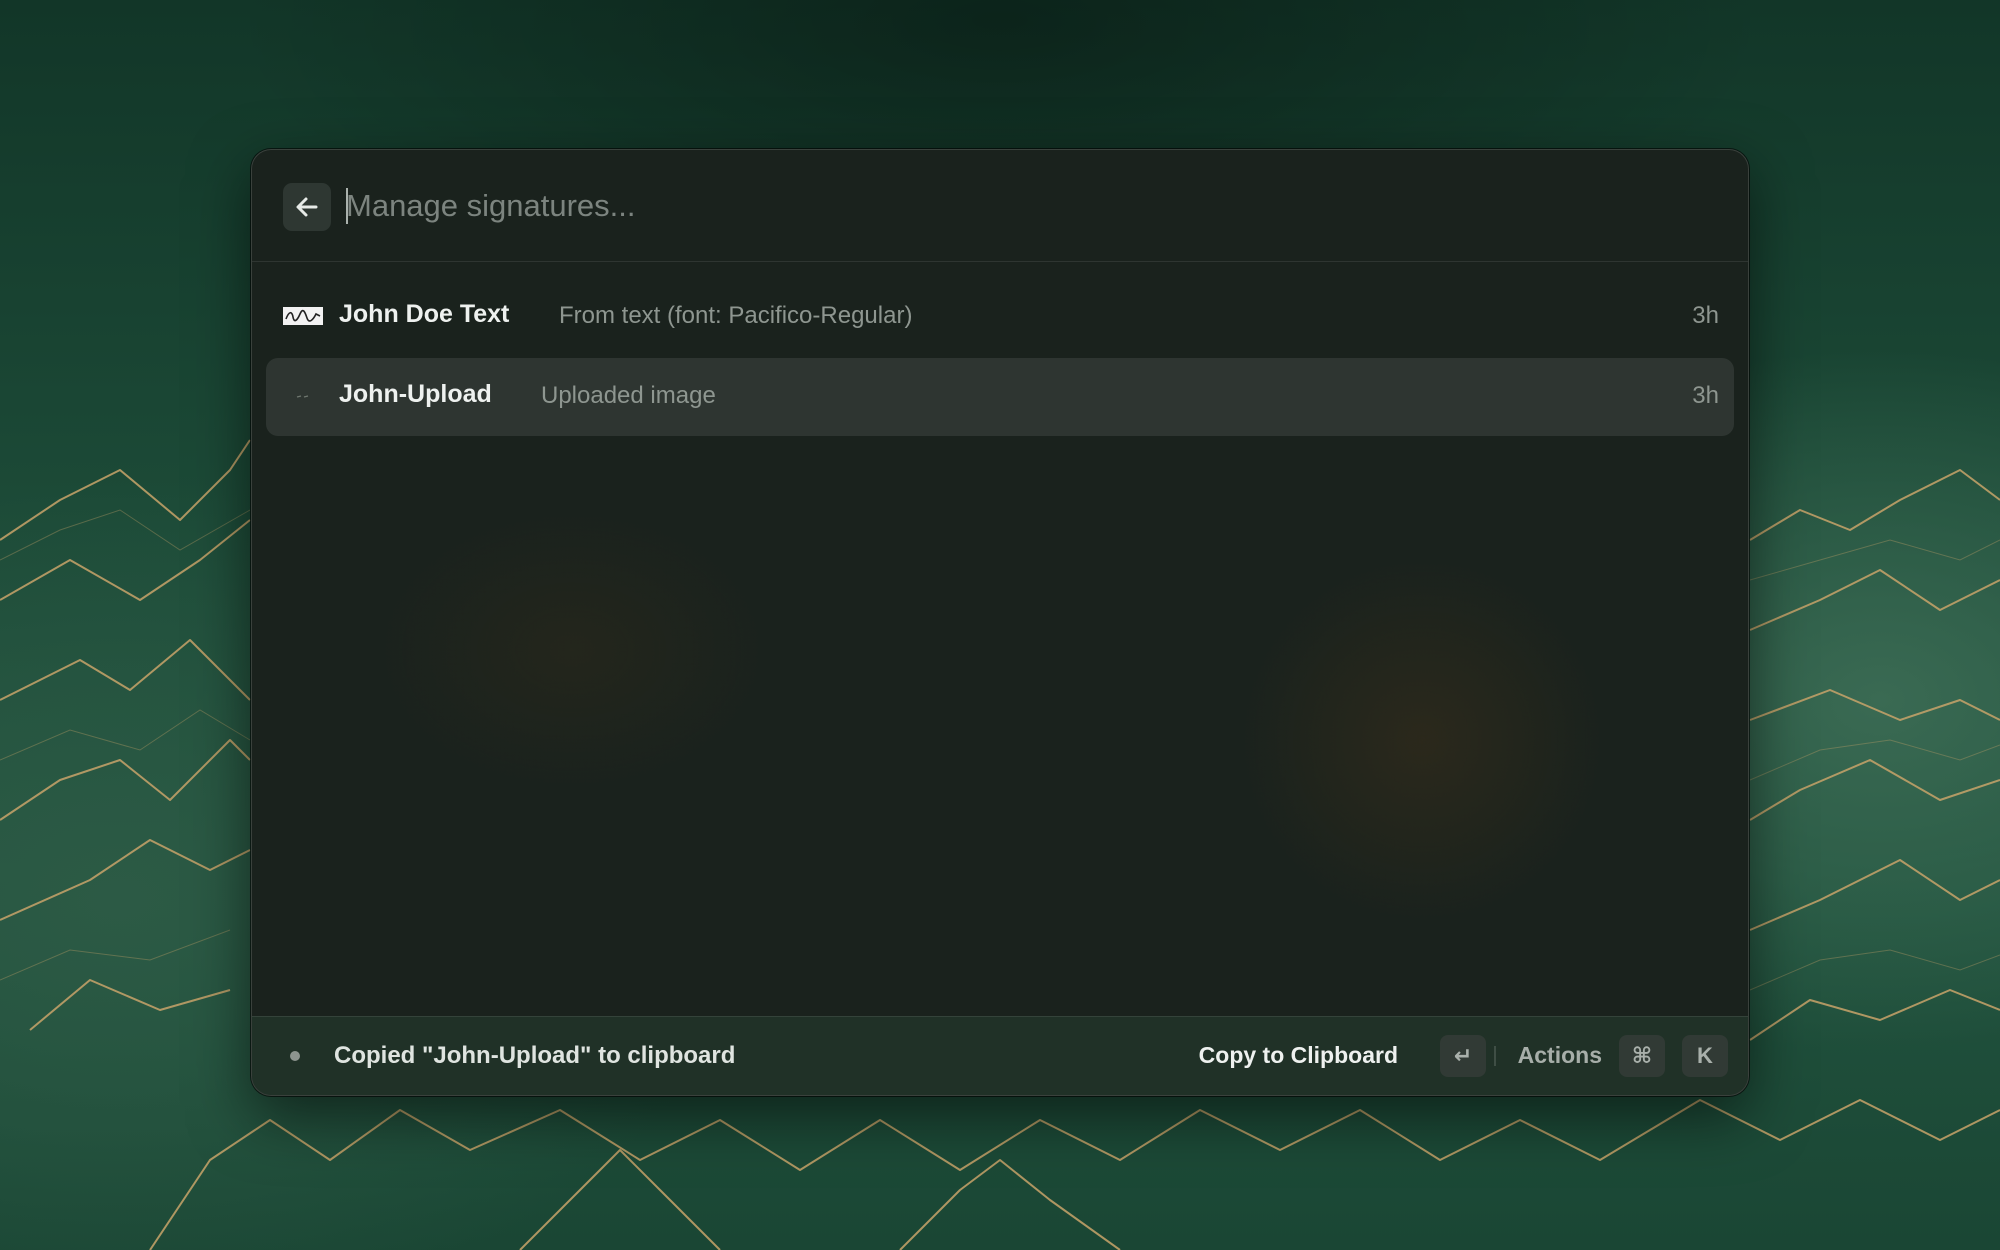 This screenshot has width=2000, height=1250. I want to click on list-item-selected: John-Upload Uploaded image 3h, so click(1000, 397).